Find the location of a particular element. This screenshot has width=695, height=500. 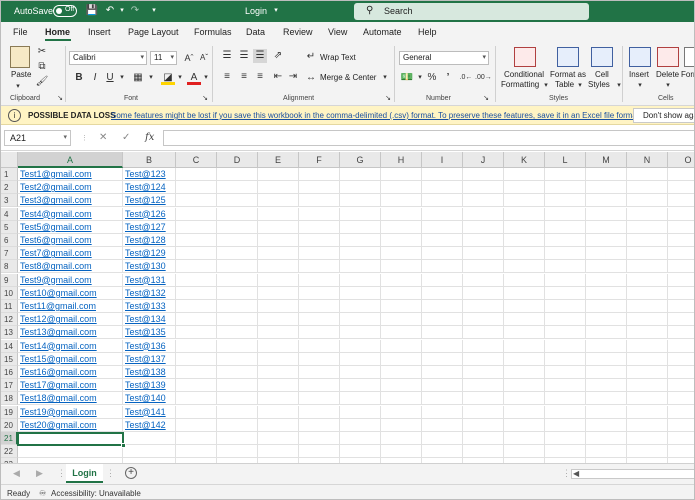

search-box: ⚲ Search is located at coordinates (471, 11).